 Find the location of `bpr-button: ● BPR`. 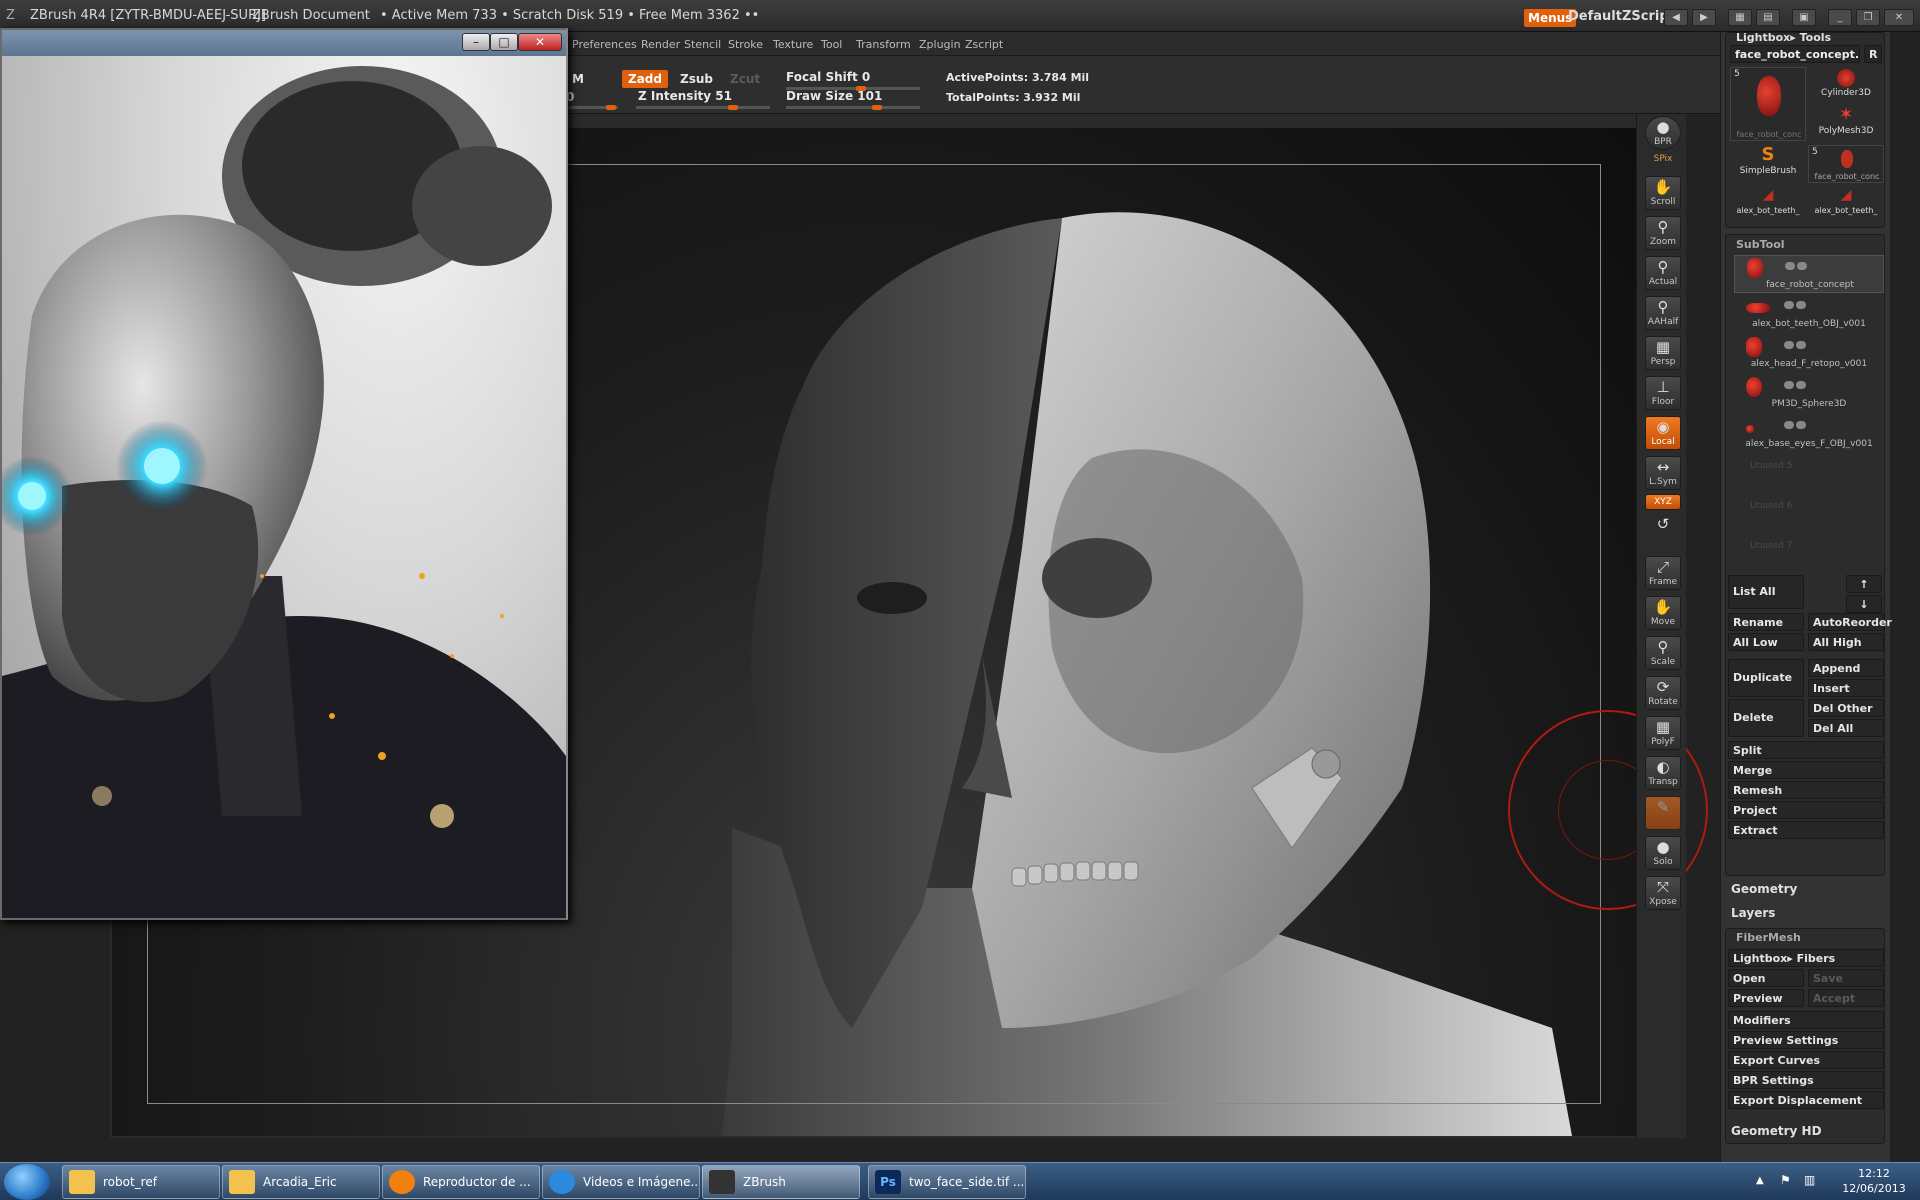

bpr-button: ● BPR is located at coordinates (1663, 133).